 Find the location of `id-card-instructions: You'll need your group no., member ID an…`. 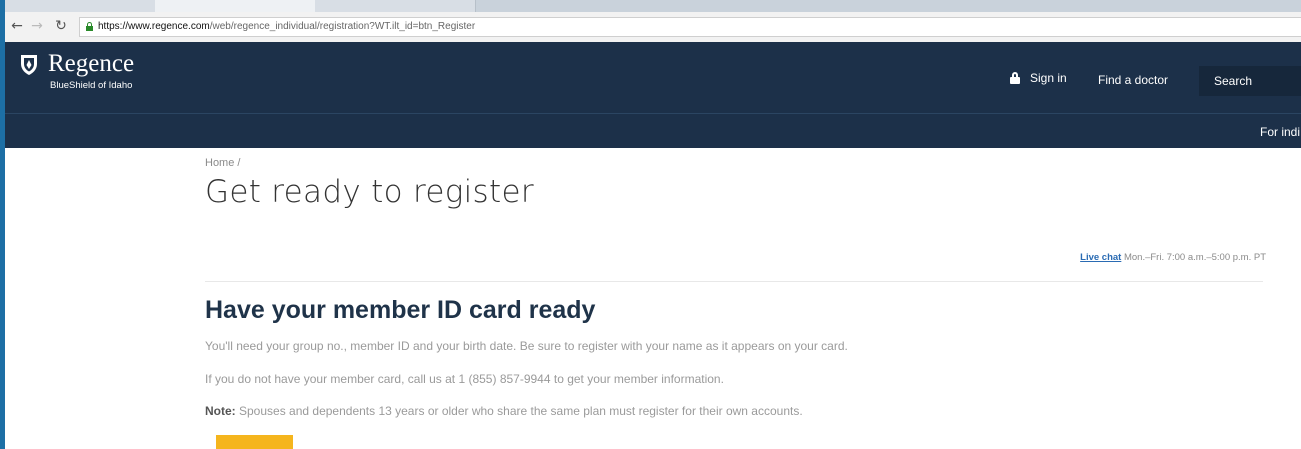

id-card-instructions: You'll need your group no., member ID an… is located at coordinates (526, 346).